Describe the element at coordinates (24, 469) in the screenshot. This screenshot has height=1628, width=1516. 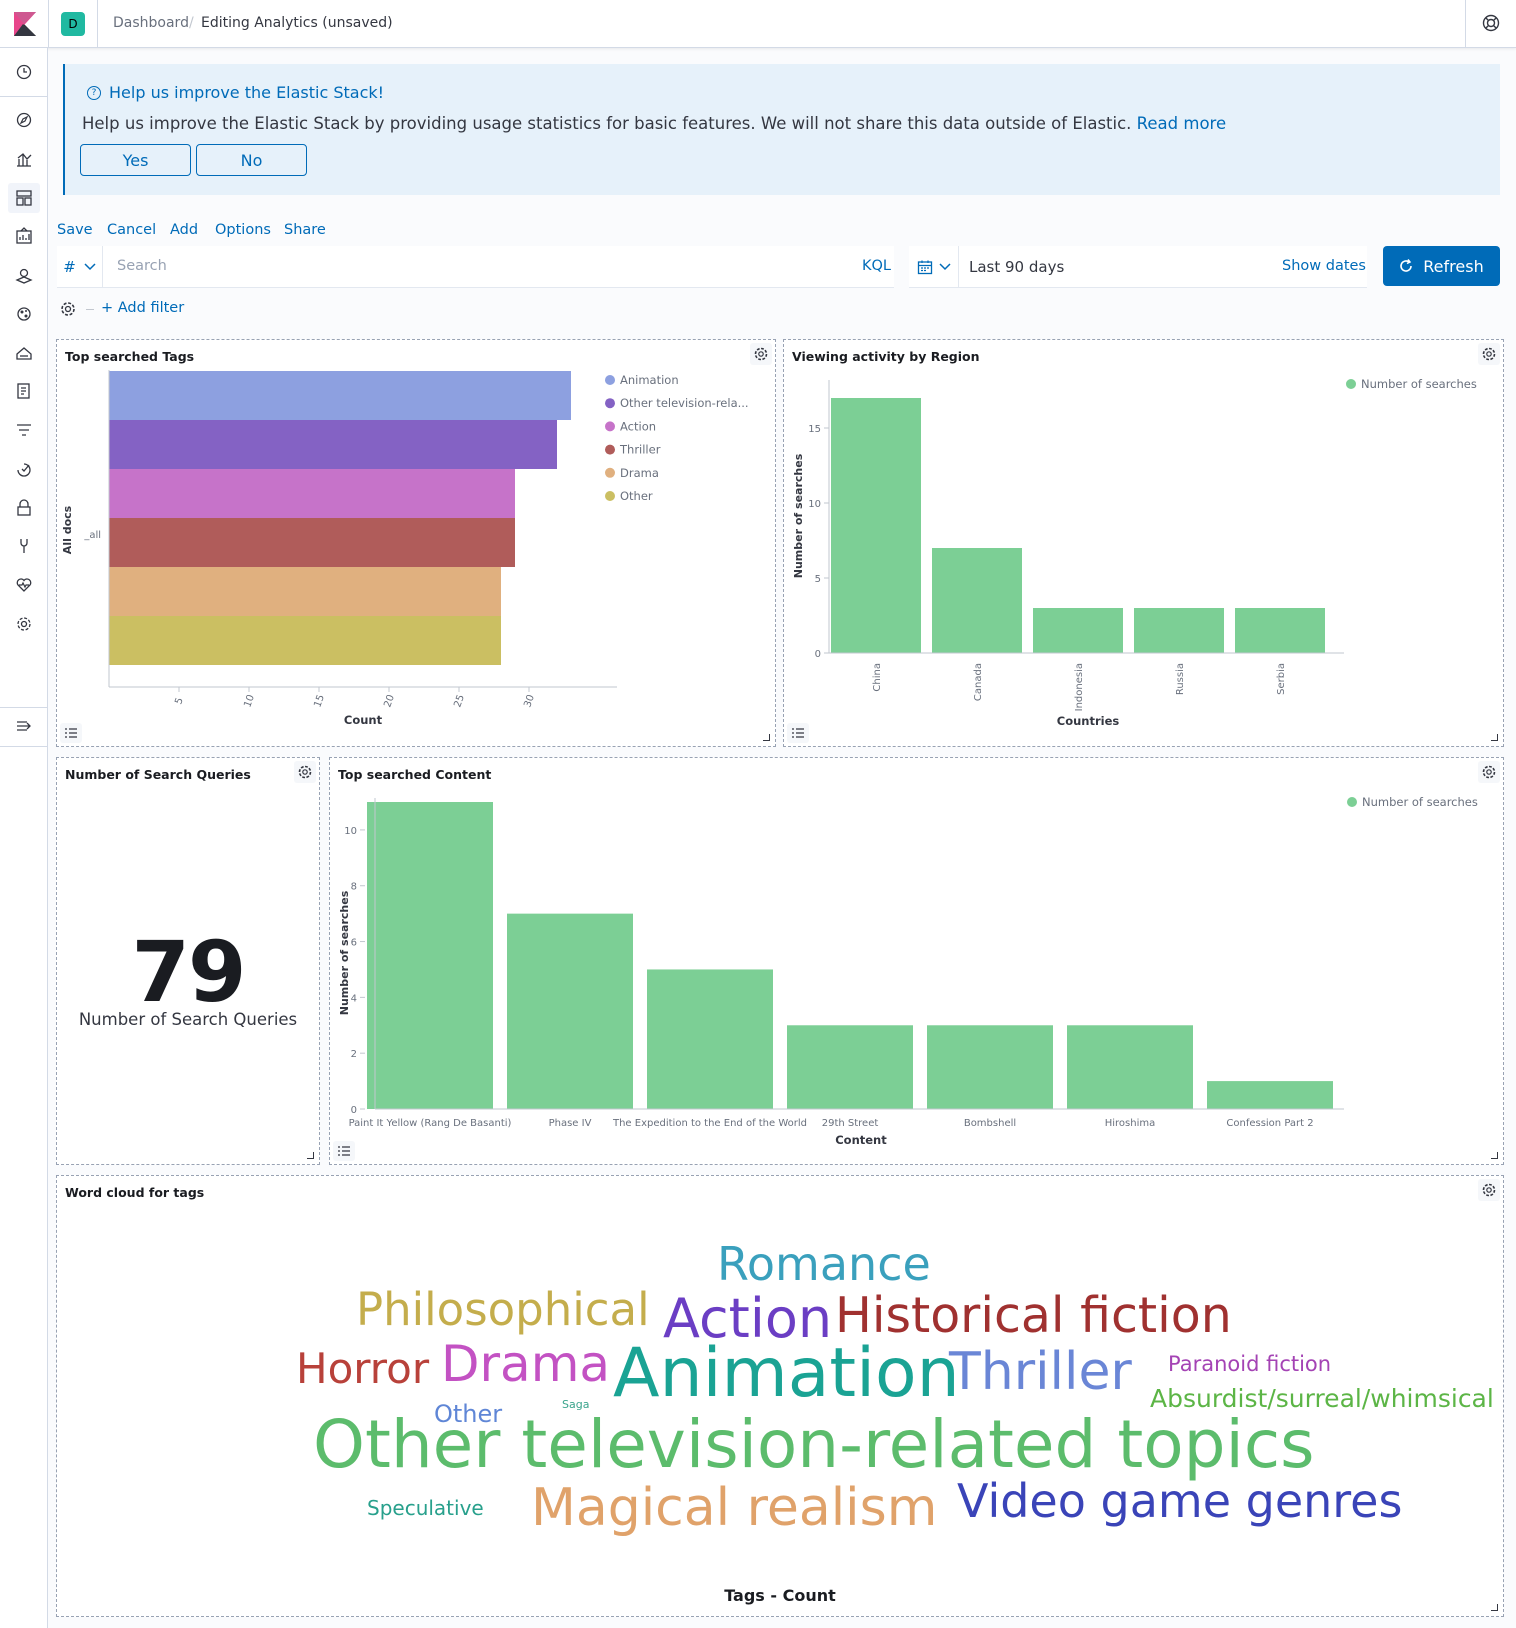
I see `uptime-icon` at that location.